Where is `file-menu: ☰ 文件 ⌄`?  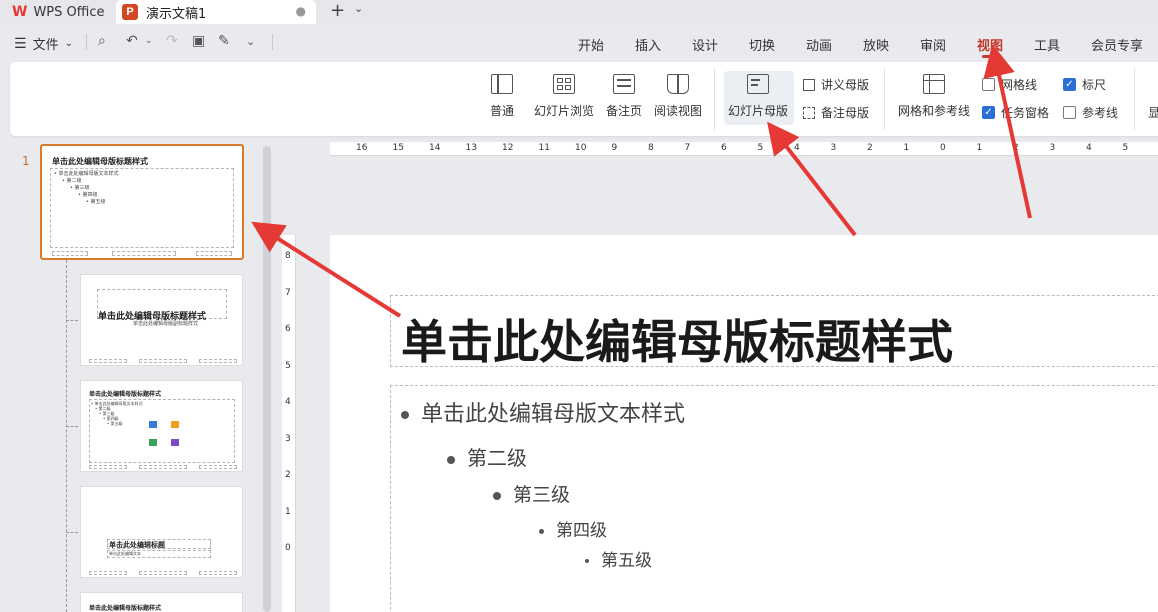 file-menu: ☰ 文件 ⌄ is located at coordinates (43, 44).